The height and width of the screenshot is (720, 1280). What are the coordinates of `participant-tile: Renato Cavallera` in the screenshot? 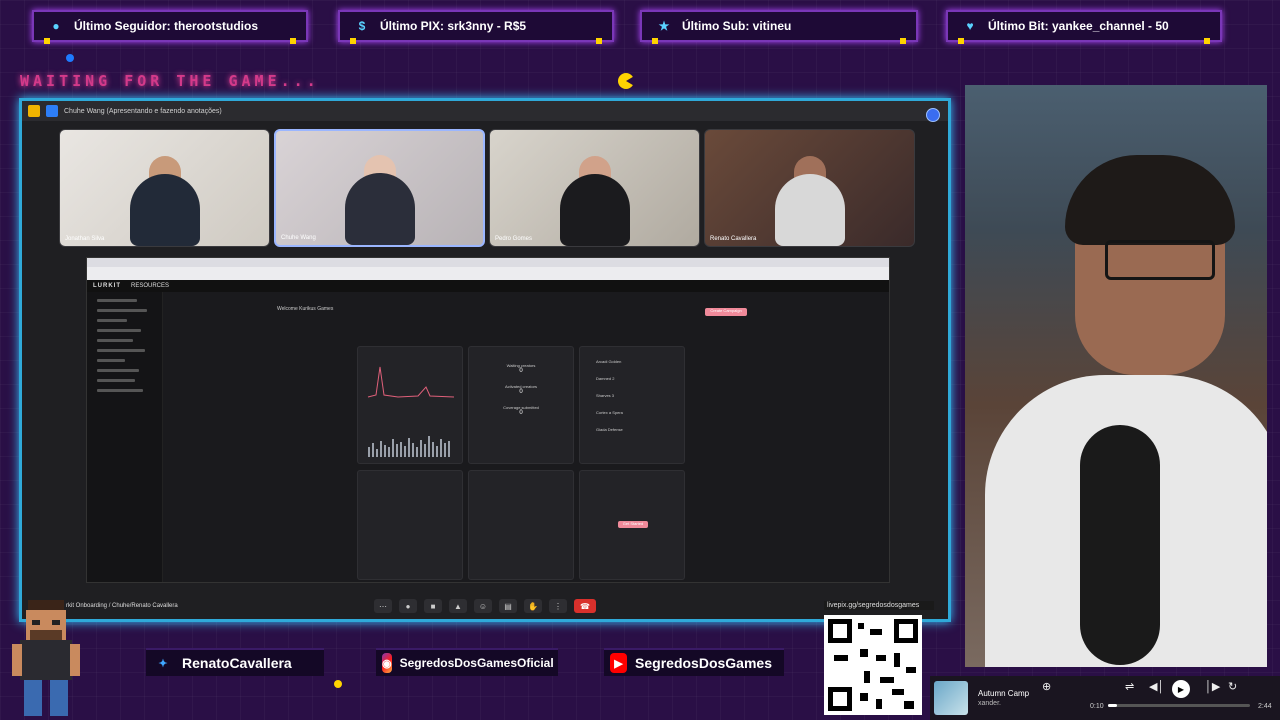 It's located at (809, 188).